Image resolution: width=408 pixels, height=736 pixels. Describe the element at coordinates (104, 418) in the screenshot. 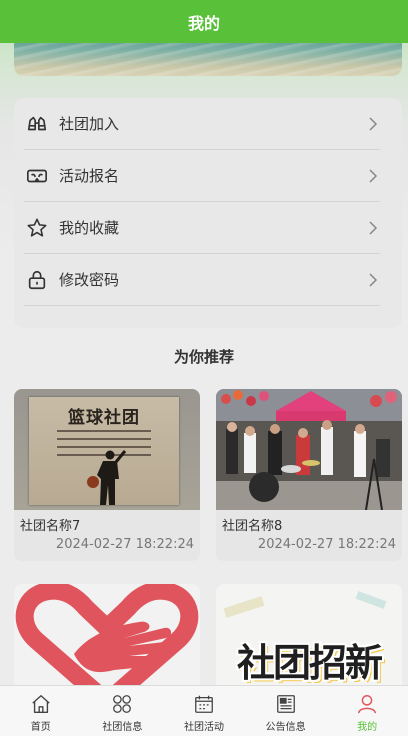

I see `poster-title: 篮球社团` at that location.